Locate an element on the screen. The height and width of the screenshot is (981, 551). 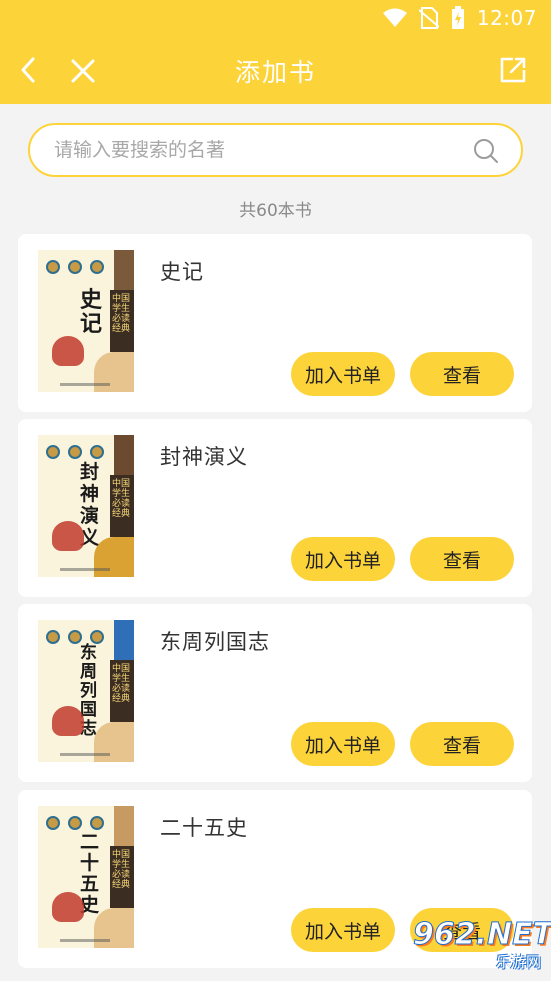
back-button is located at coordinates (28, 70).